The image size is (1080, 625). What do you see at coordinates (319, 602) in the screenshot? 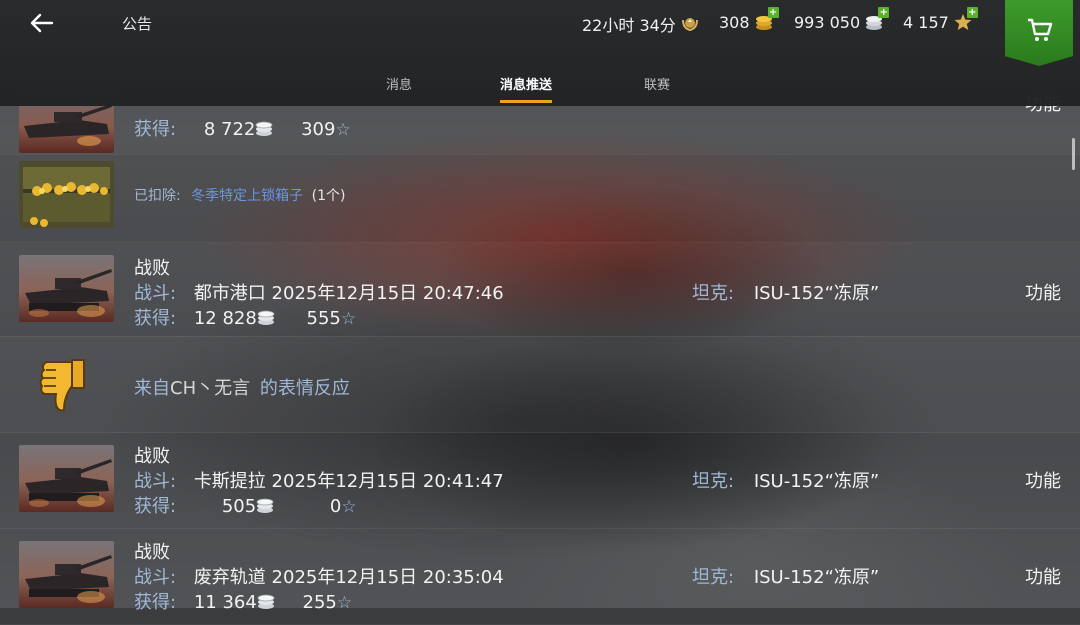
I see `xp-earned: 255` at bounding box center [319, 602].